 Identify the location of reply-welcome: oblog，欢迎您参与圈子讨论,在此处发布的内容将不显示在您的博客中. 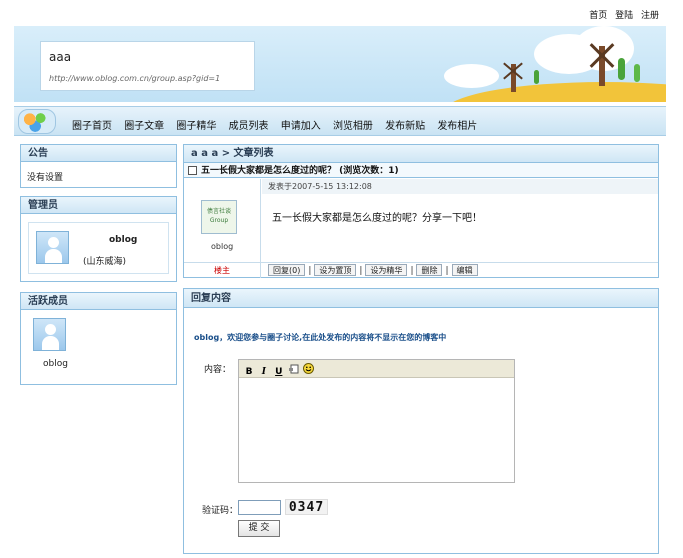
(320, 337).